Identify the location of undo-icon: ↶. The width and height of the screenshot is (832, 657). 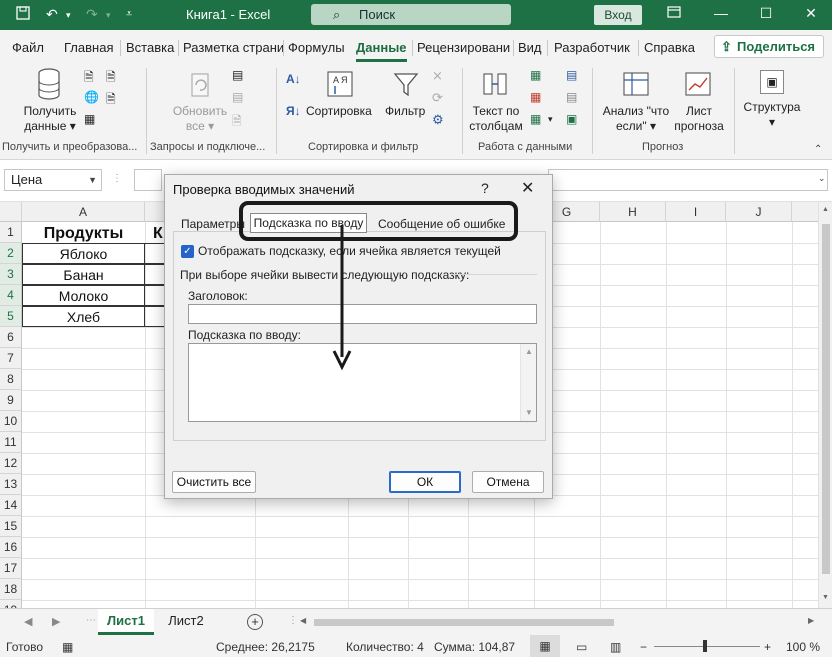
(52, 14).